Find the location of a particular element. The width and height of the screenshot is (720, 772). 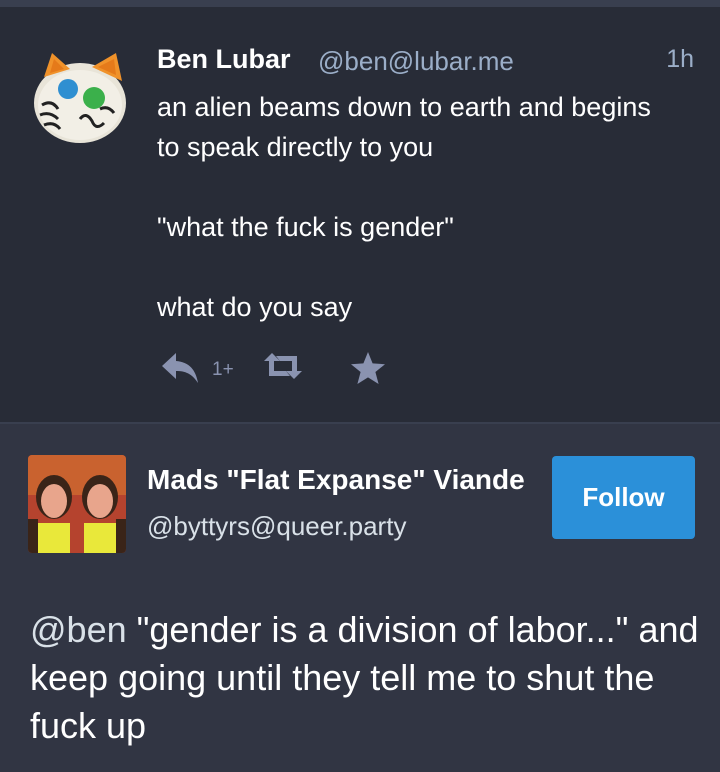

author-handle: @byttyrs@queer.party is located at coordinates (276, 526).